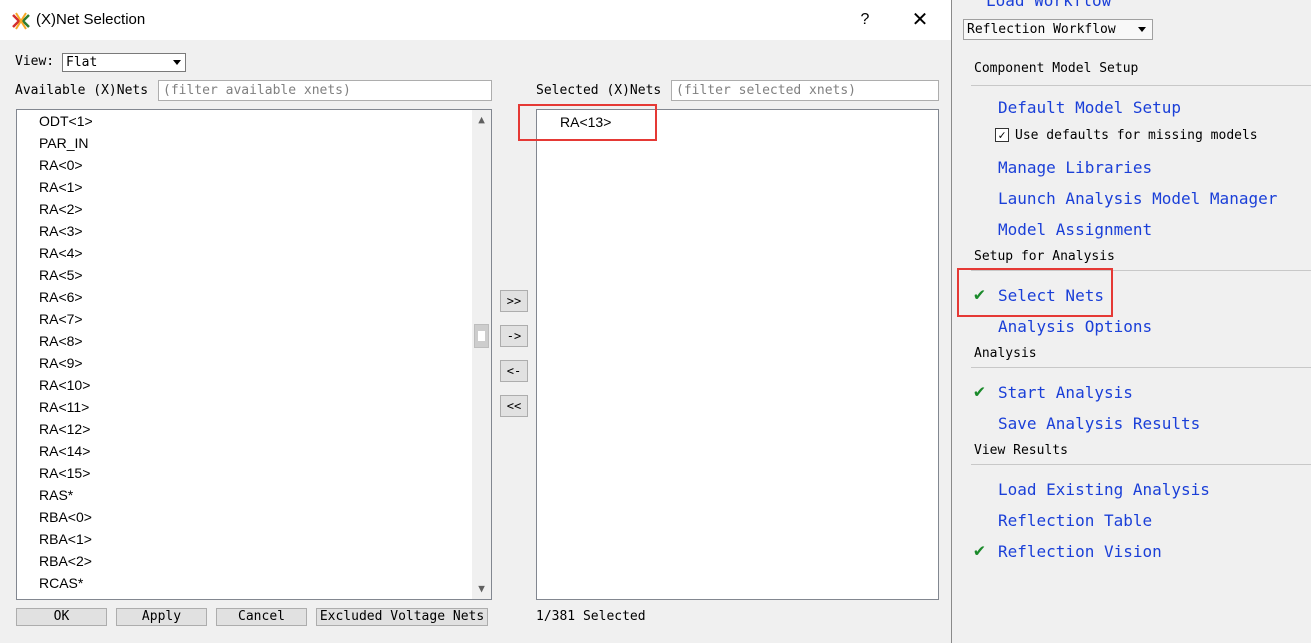  Describe the element at coordinates (1075, 167) in the screenshot. I see `manage-libraries-link: Manage Libraries` at that location.